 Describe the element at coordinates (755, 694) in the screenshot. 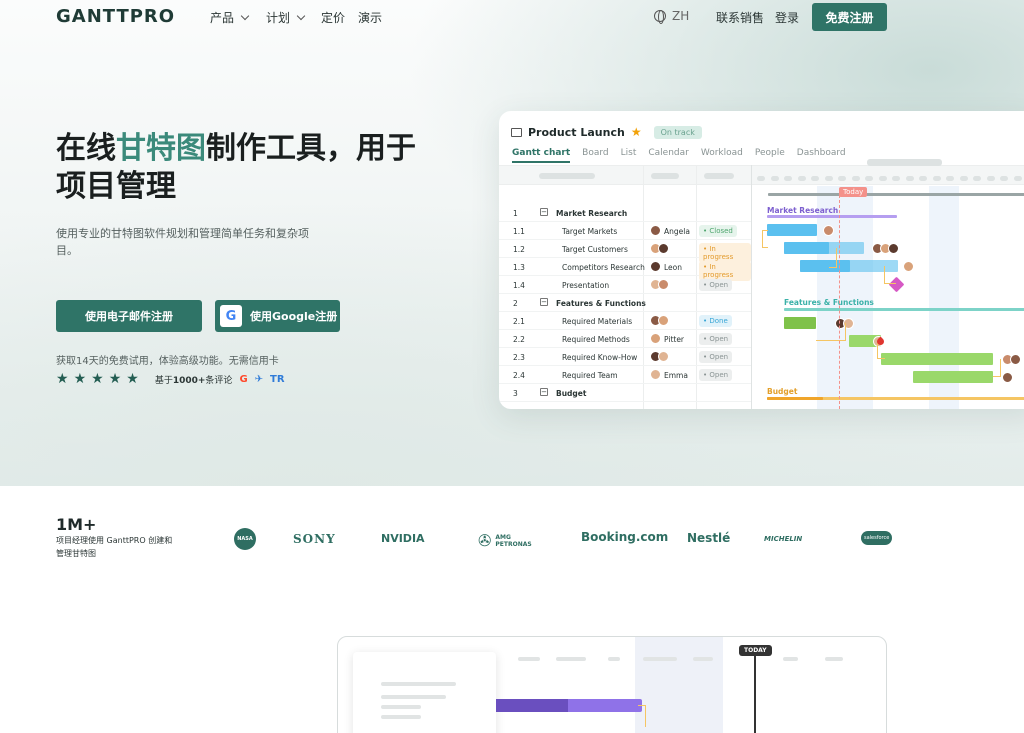

I see `today-line` at that location.